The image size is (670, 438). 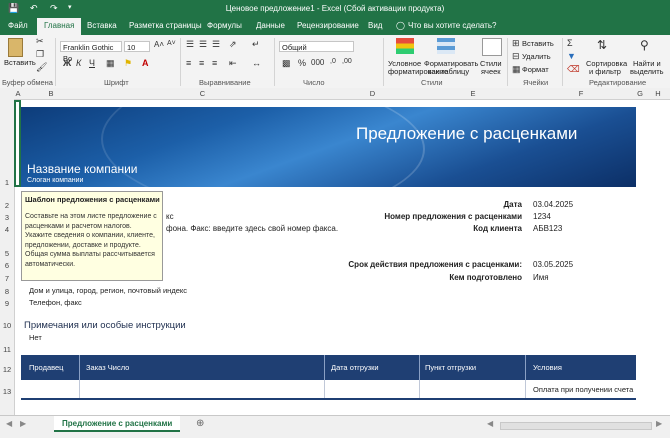 What do you see at coordinates (102, 25) in the screenshot?
I see `tab-insert: Вставка` at bounding box center [102, 25].